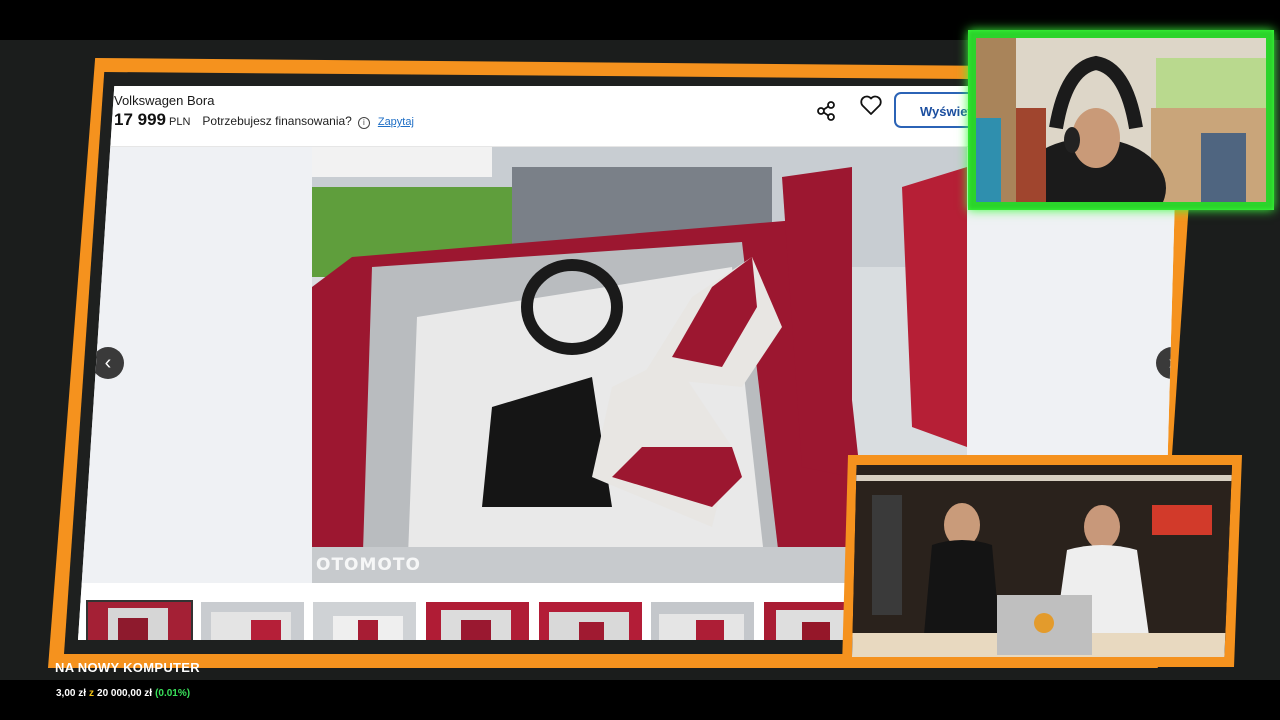 This screenshot has width=1280, height=720. I want to click on goal-title: NA NOWY KOMPUTER, so click(127, 667).